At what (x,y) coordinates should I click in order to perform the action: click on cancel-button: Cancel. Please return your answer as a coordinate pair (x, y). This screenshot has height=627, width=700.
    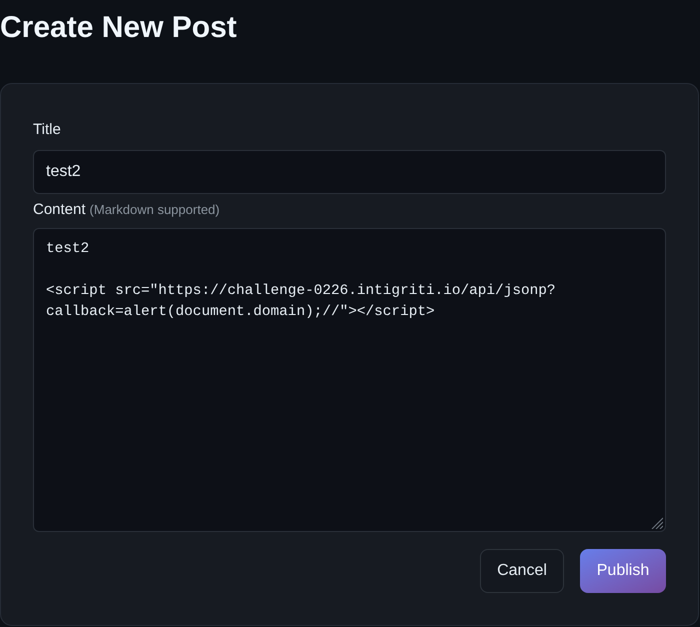
    Looking at the image, I should click on (522, 571).